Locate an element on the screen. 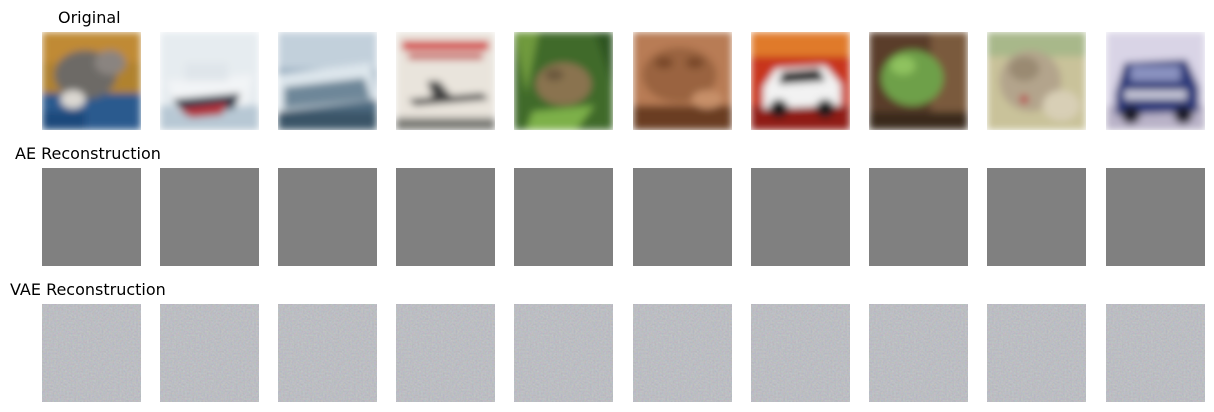 Image resolution: width=1214 pixels, height=412 pixels. row-title-vae-reconstruction: VAE Reconstruction is located at coordinates (88, 289).